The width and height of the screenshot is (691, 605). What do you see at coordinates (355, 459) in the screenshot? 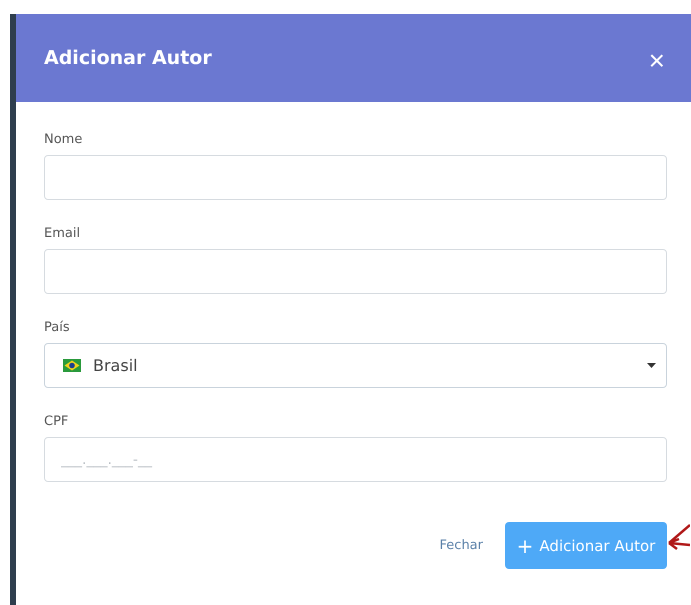
I see `input-field: ___.___.___-__` at bounding box center [355, 459].